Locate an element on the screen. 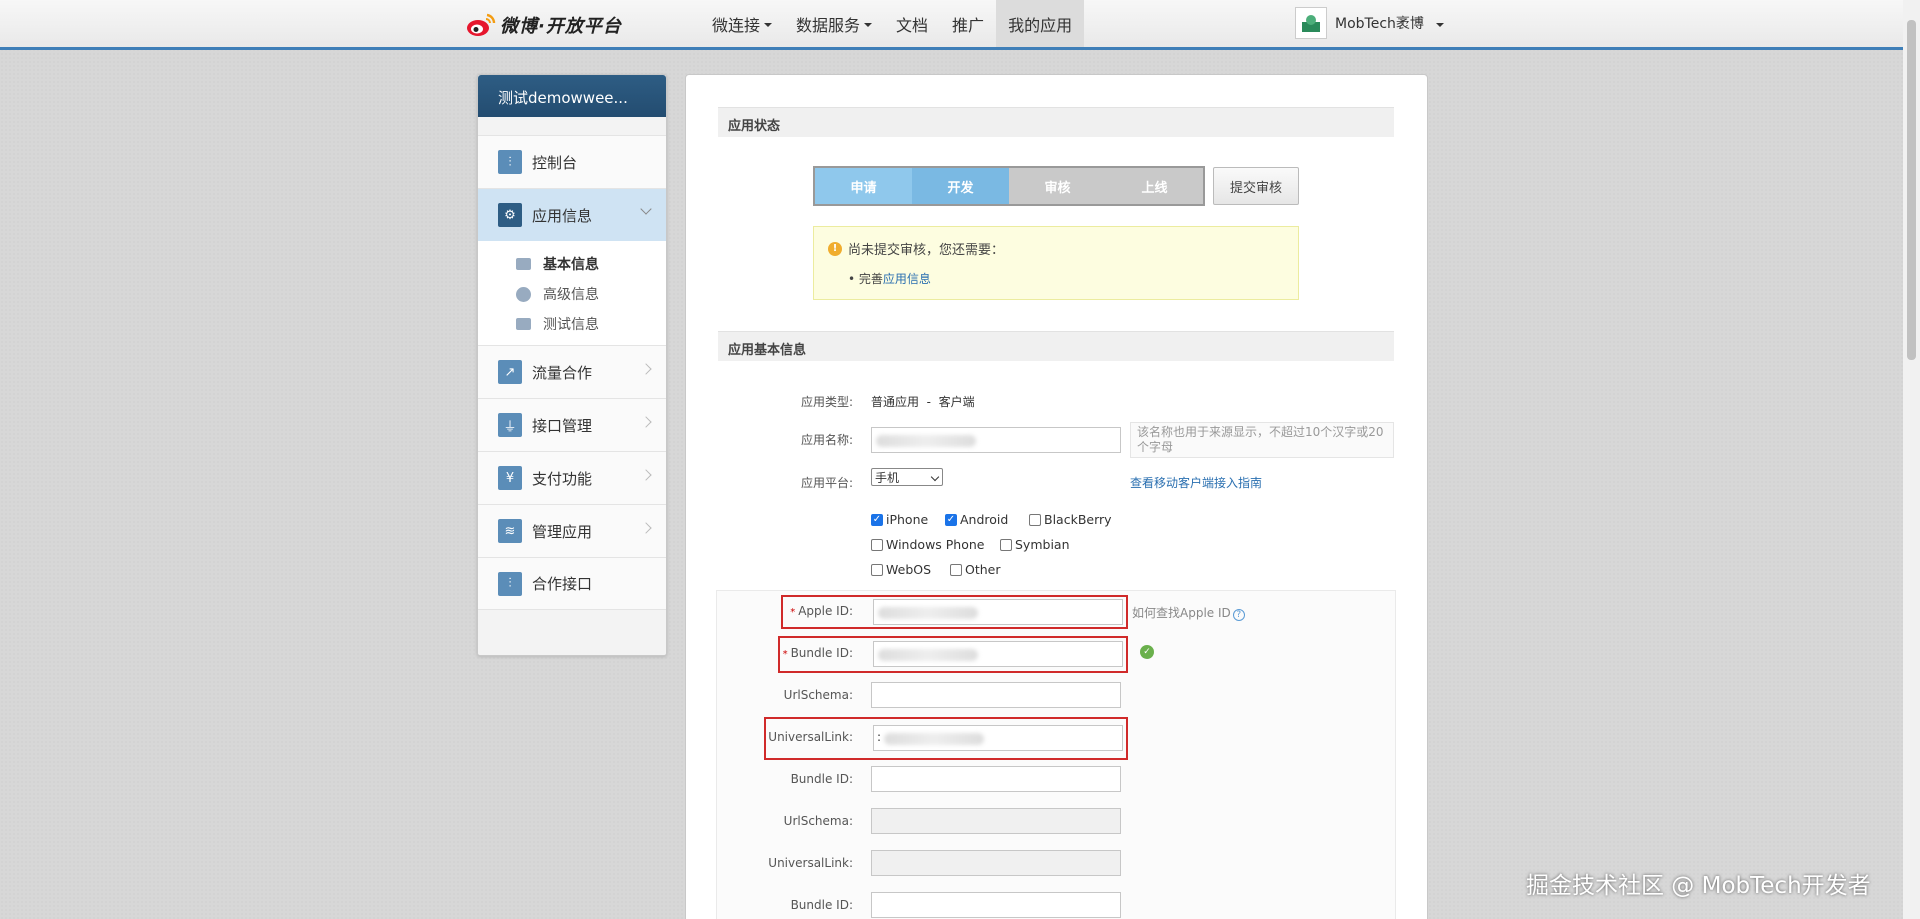 Image resolution: width=1920 pixels, height=919 pixels. help-icon: ? is located at coordinates (1238, 615).